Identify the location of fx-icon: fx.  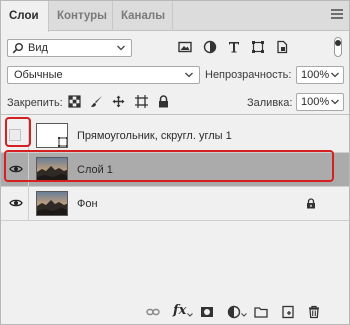
(179, 310).